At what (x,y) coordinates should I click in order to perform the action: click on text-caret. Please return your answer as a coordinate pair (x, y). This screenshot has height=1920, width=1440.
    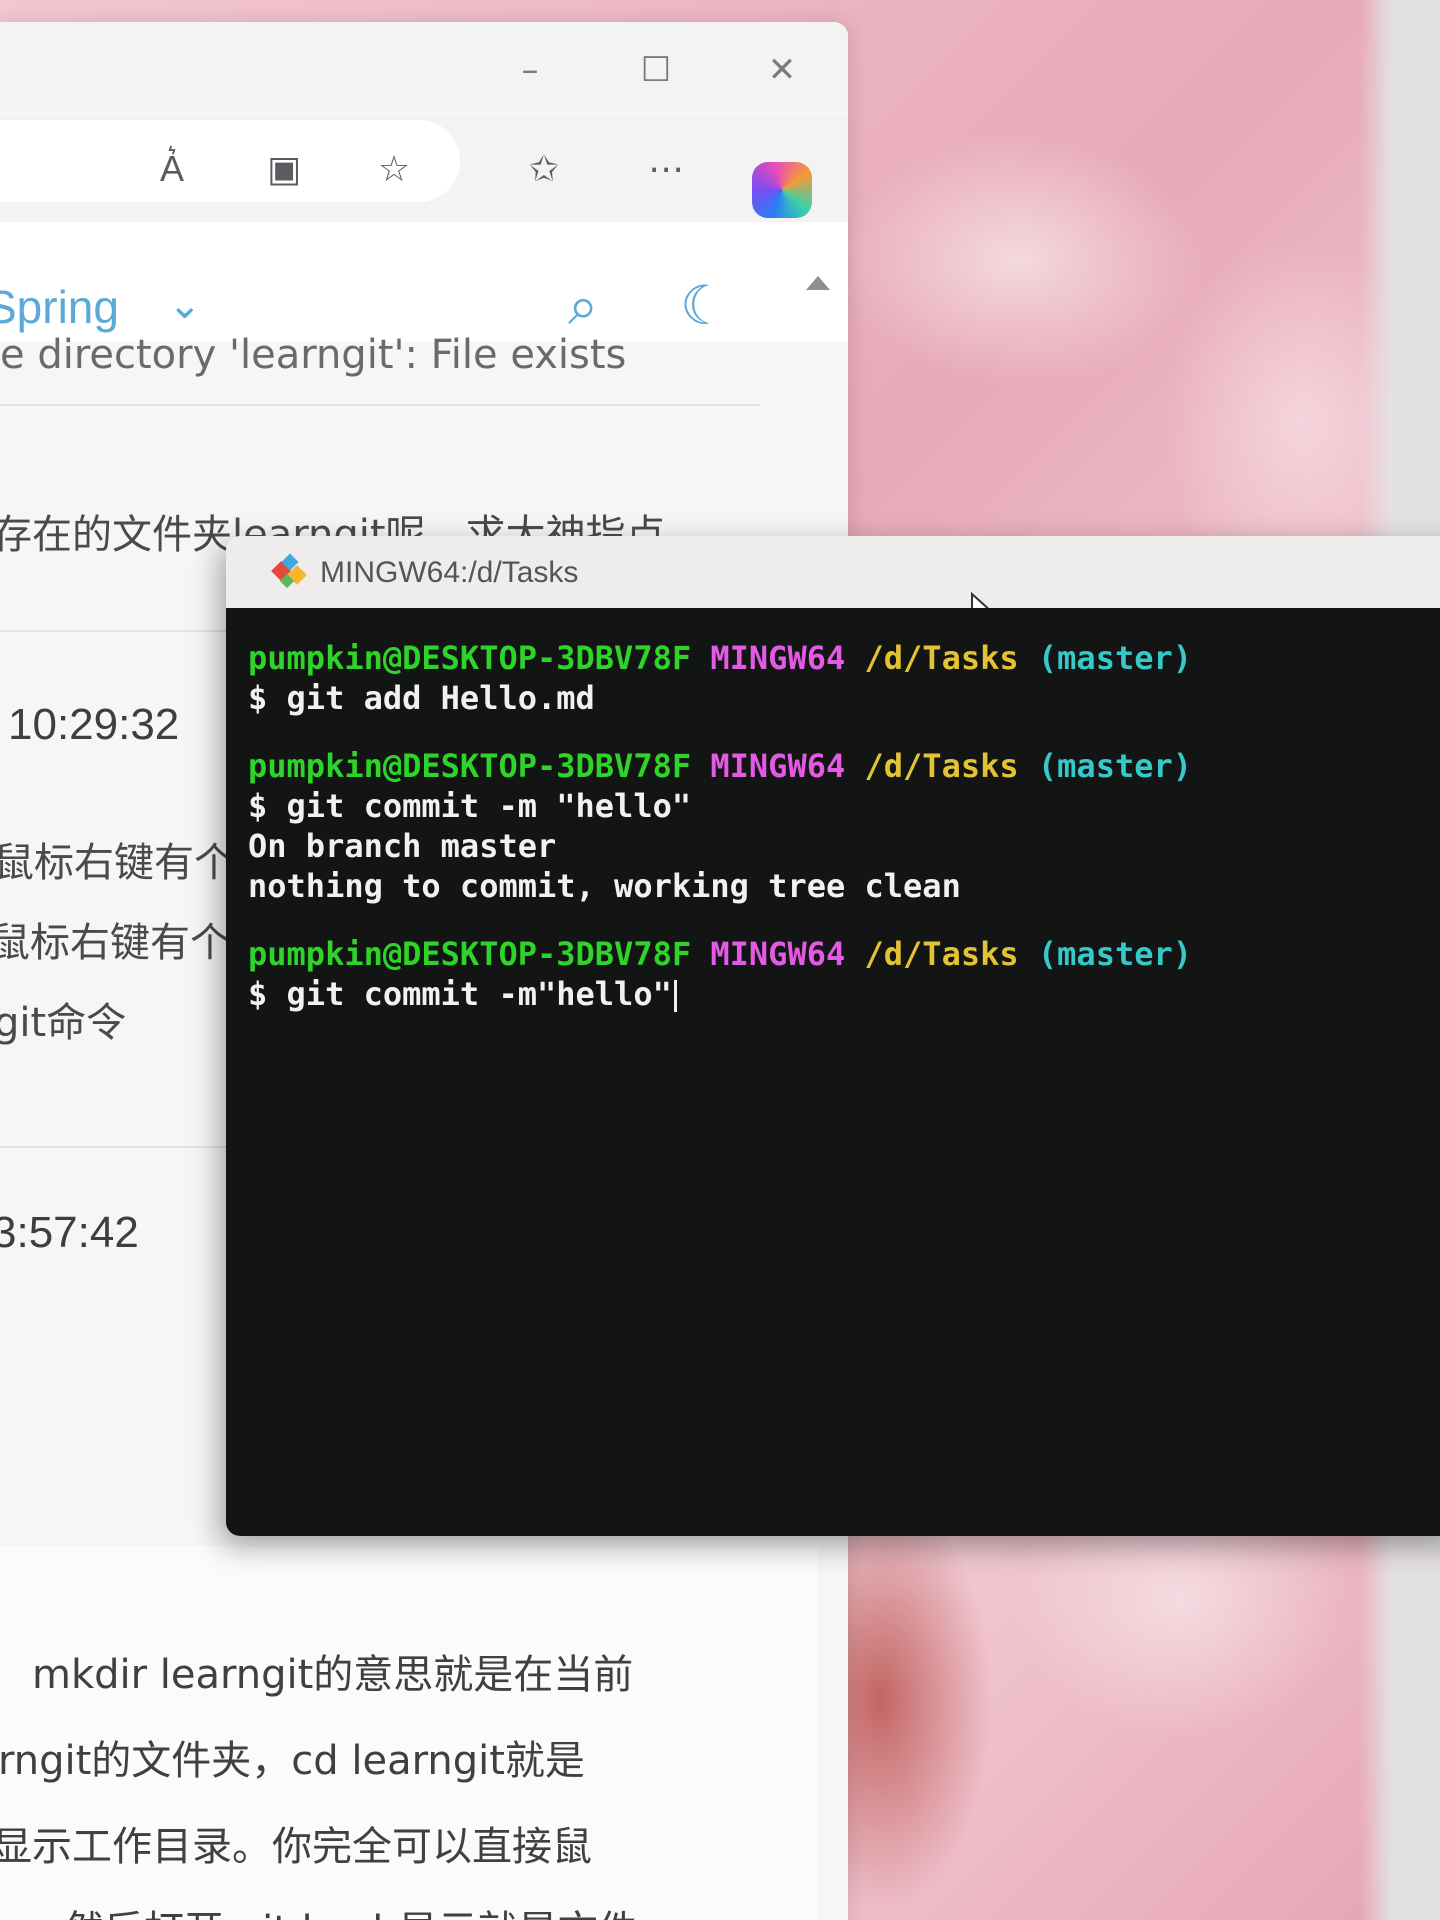
    Looking at the image, I should click on (675, 996).